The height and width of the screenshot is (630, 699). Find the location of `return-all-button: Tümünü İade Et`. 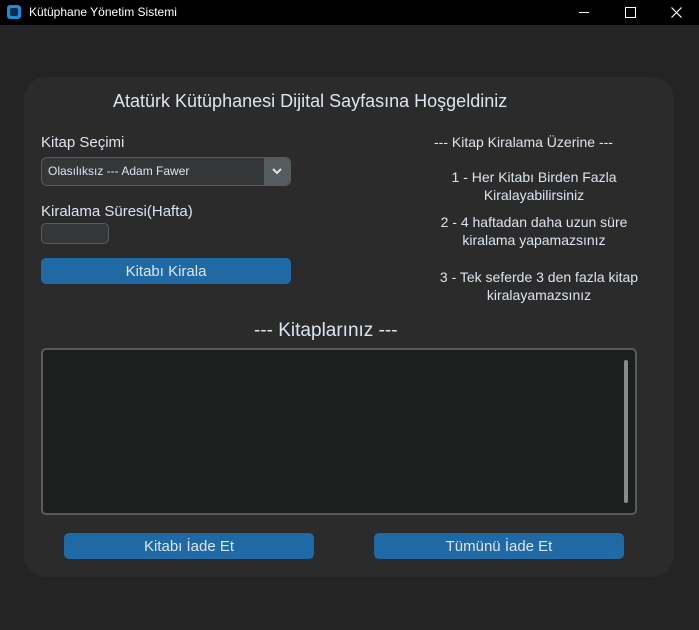

return-all-button: Tümünü İade Et is located at coordinates (499, 546).